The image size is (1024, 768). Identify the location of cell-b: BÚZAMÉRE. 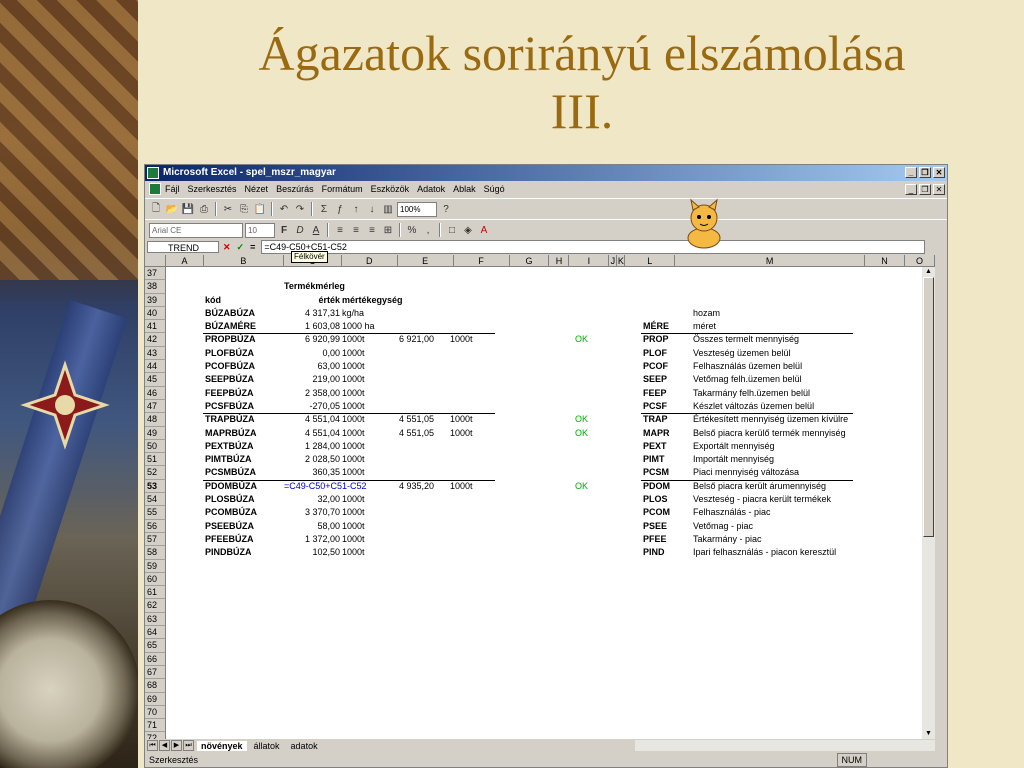
(230, 326).